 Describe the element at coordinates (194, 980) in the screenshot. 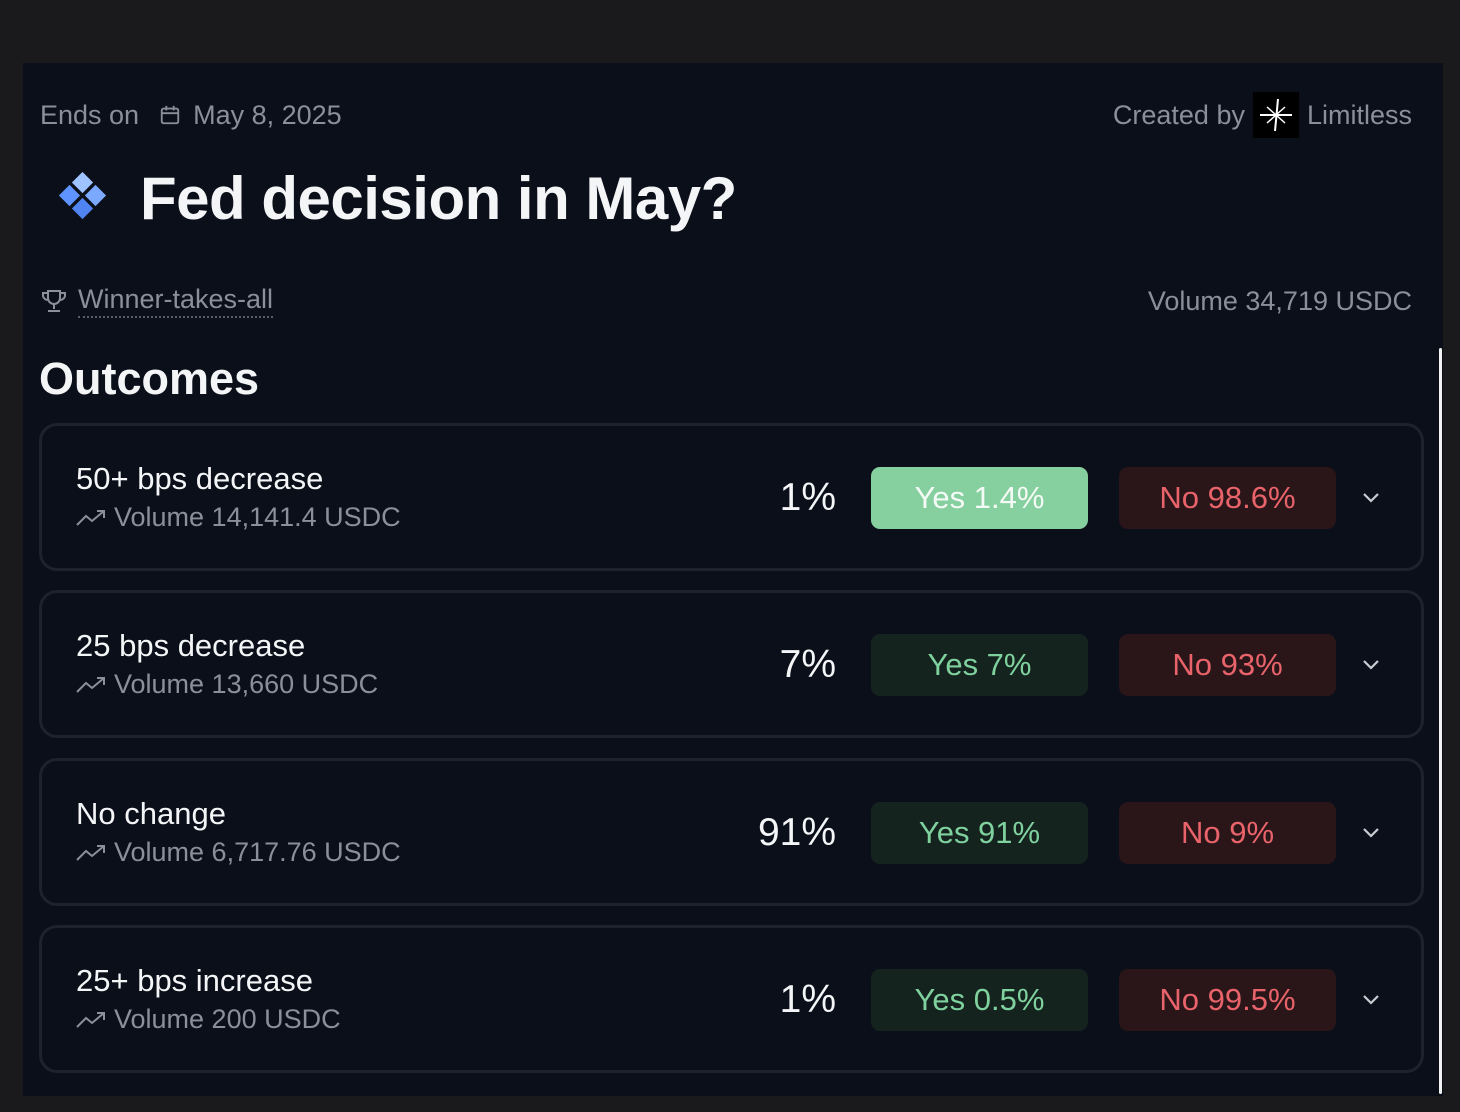

I see `outcome-name: 25+ bps increase` at that location.